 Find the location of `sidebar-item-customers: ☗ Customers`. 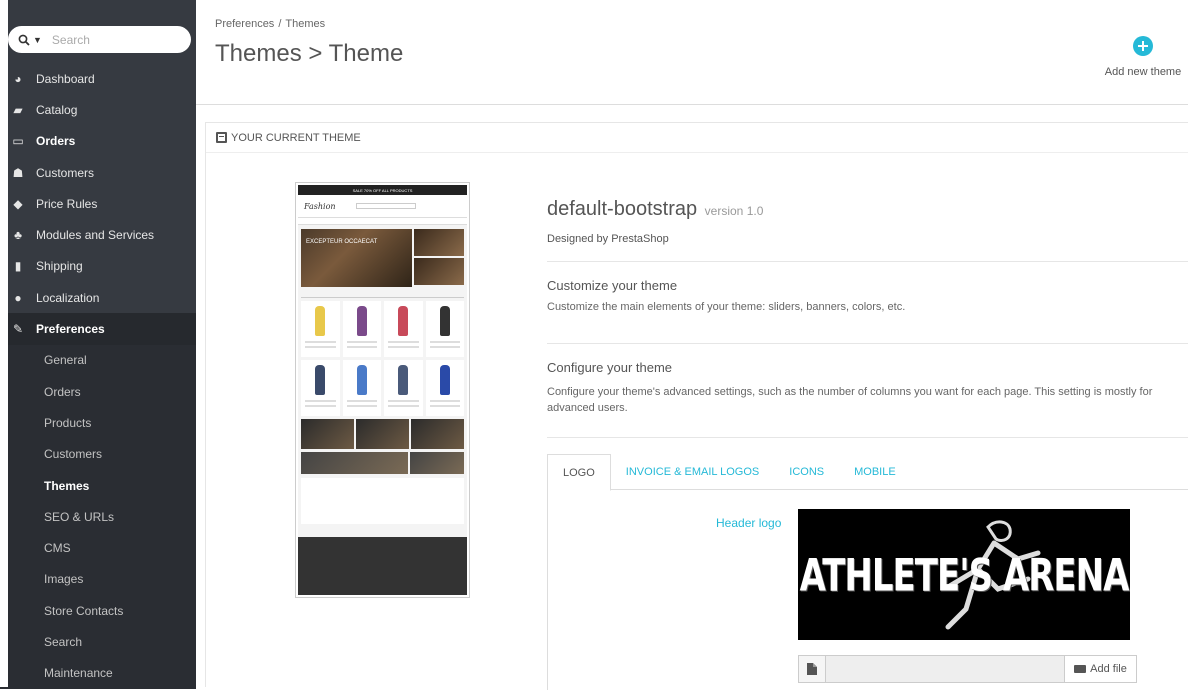

sidebar-item-customers: ☗ Customers is located at coordinates (98, 172).